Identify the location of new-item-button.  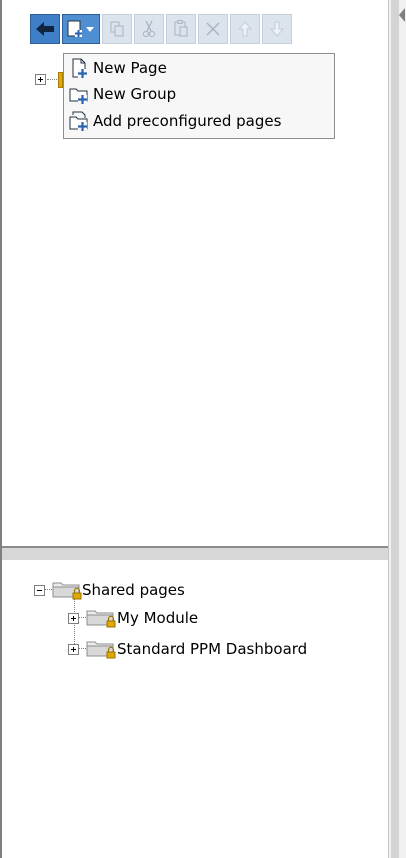
(81, 29).